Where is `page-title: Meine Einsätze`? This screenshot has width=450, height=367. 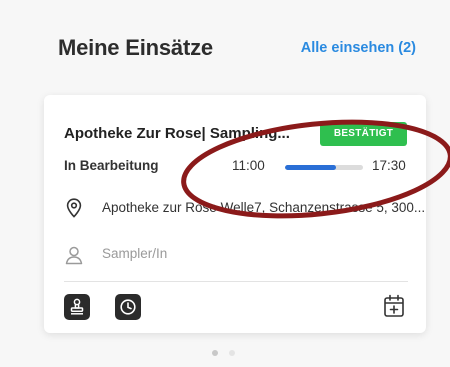
page-title: Meine Einsätze is located at coordinates (135, 47).